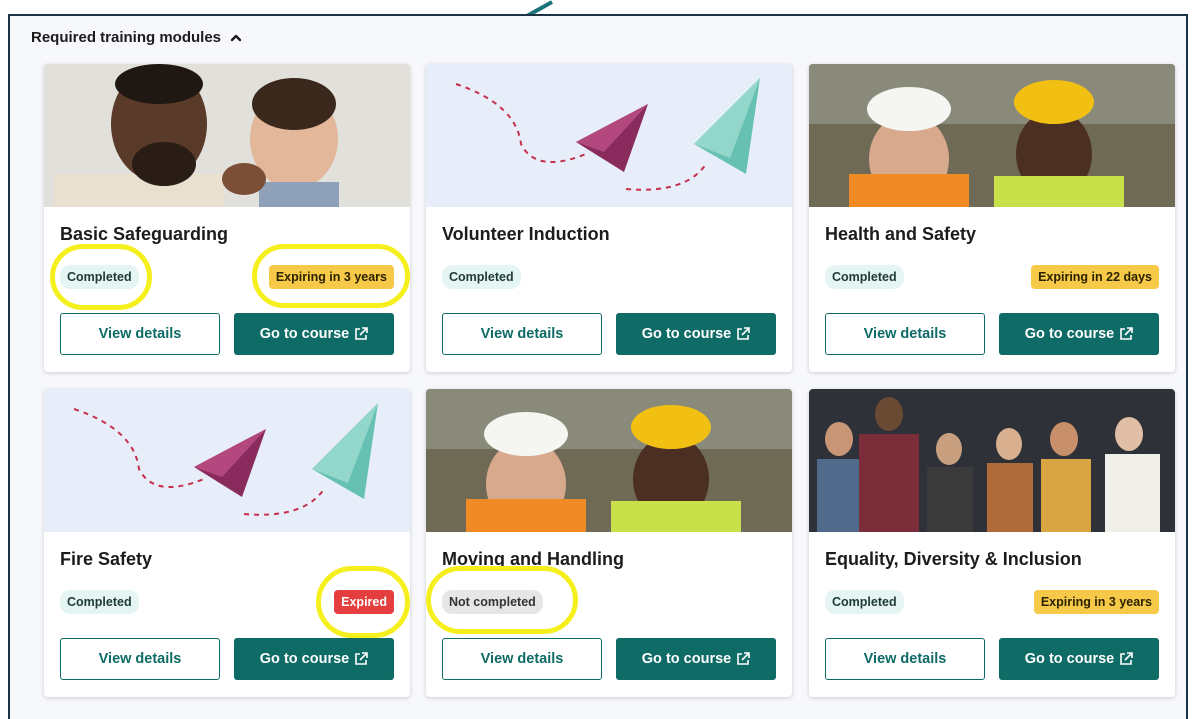 Image resolution: width=1196 pixels, height=719 pixels. What do you see at coordinates (144, 234) in the screenshot?
I see `module-title: Basic Safeguarding` at bounding box center [144, 234].